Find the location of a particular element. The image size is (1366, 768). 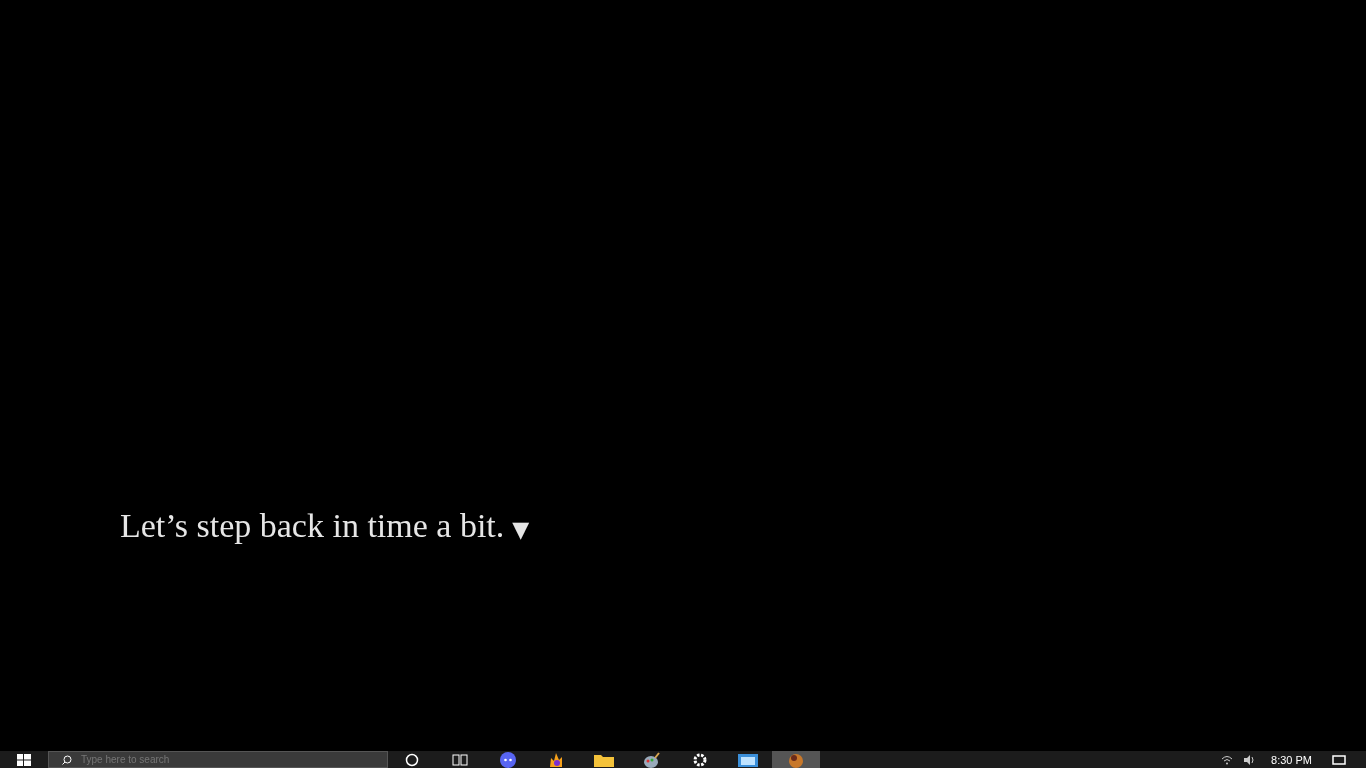

dialogue-text: Let’s step back in time a bit. is located at coordinates (312, 526).